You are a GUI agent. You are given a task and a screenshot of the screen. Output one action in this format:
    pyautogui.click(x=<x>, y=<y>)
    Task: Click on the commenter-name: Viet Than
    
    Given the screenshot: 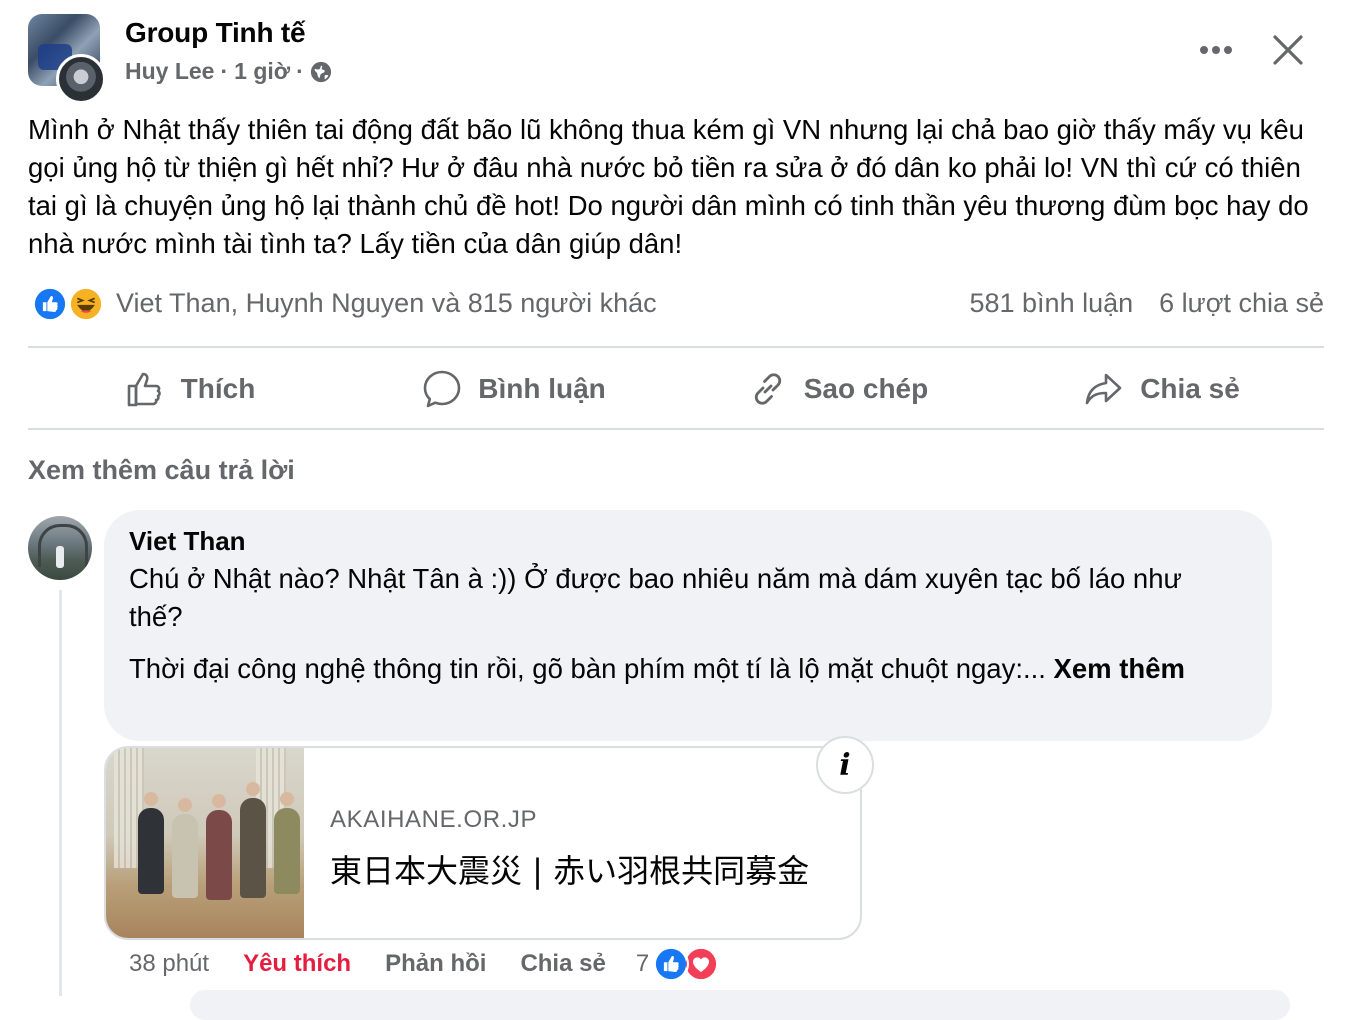 What is the action you would take?
    pyautogui.click(x=187, y=541)
    